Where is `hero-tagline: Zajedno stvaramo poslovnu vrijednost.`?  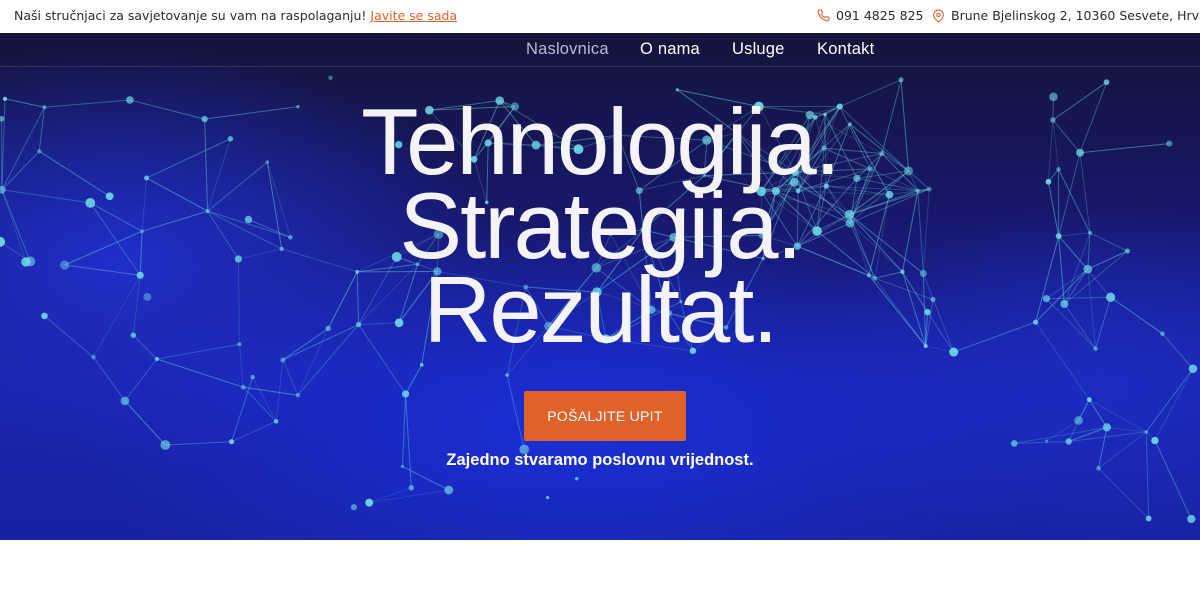
hero-tagline: Zajedno stvaramo poslovnu vrijednost. is located at coordinates (600, 460).